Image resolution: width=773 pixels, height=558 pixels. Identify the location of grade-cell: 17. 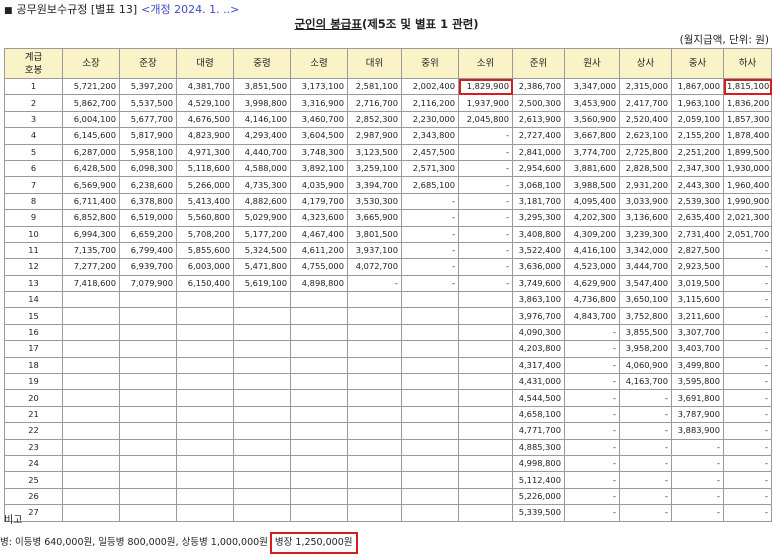
(33, 349).